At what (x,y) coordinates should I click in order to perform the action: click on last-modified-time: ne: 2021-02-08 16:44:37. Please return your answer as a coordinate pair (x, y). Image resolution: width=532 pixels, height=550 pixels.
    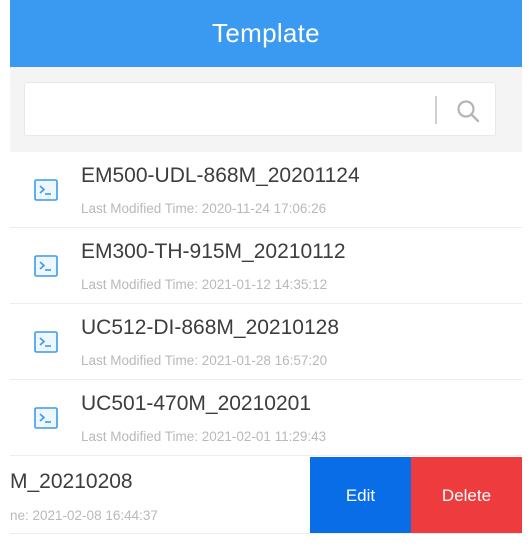
    Looking at the image, I should click on (84, 515).